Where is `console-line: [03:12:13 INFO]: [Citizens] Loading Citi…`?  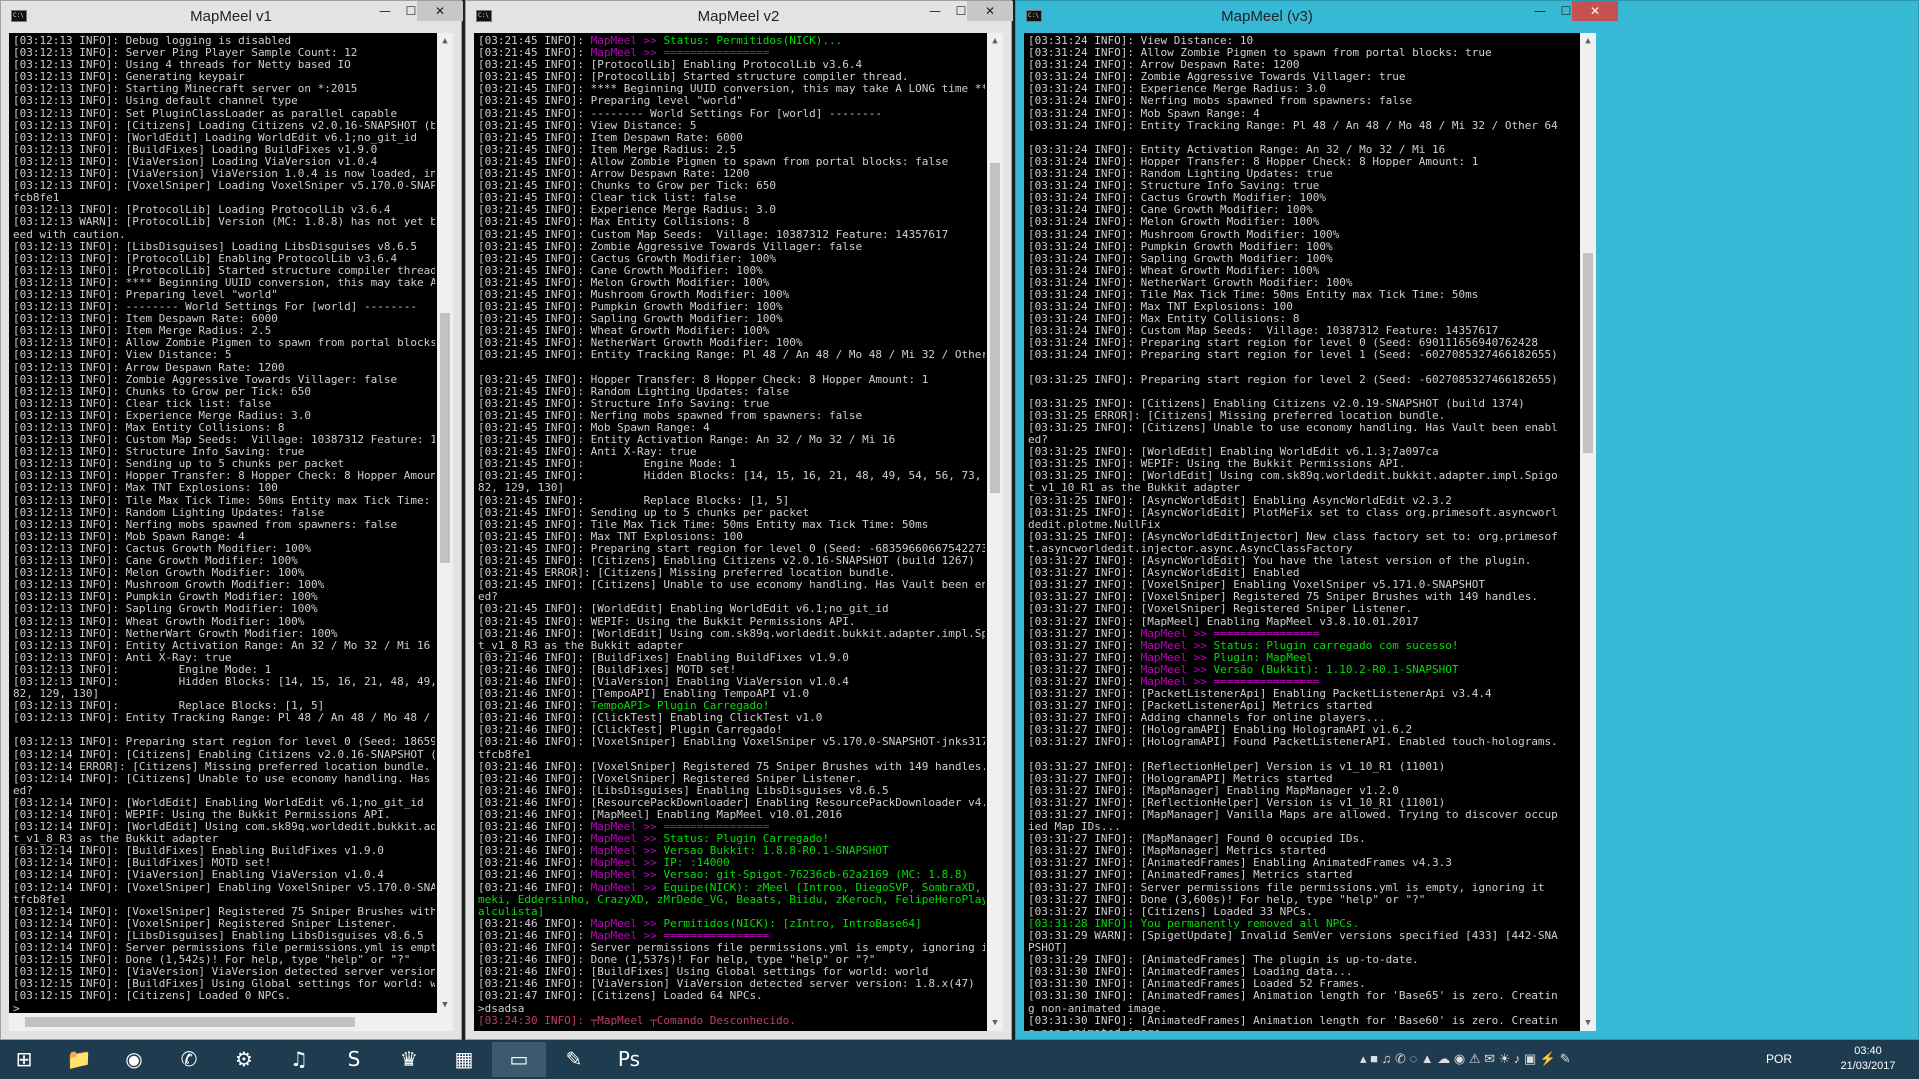
console-line: [03:12:13 INFO]: [Citizens] Loading Citi… is located at coordinates (224, 125).